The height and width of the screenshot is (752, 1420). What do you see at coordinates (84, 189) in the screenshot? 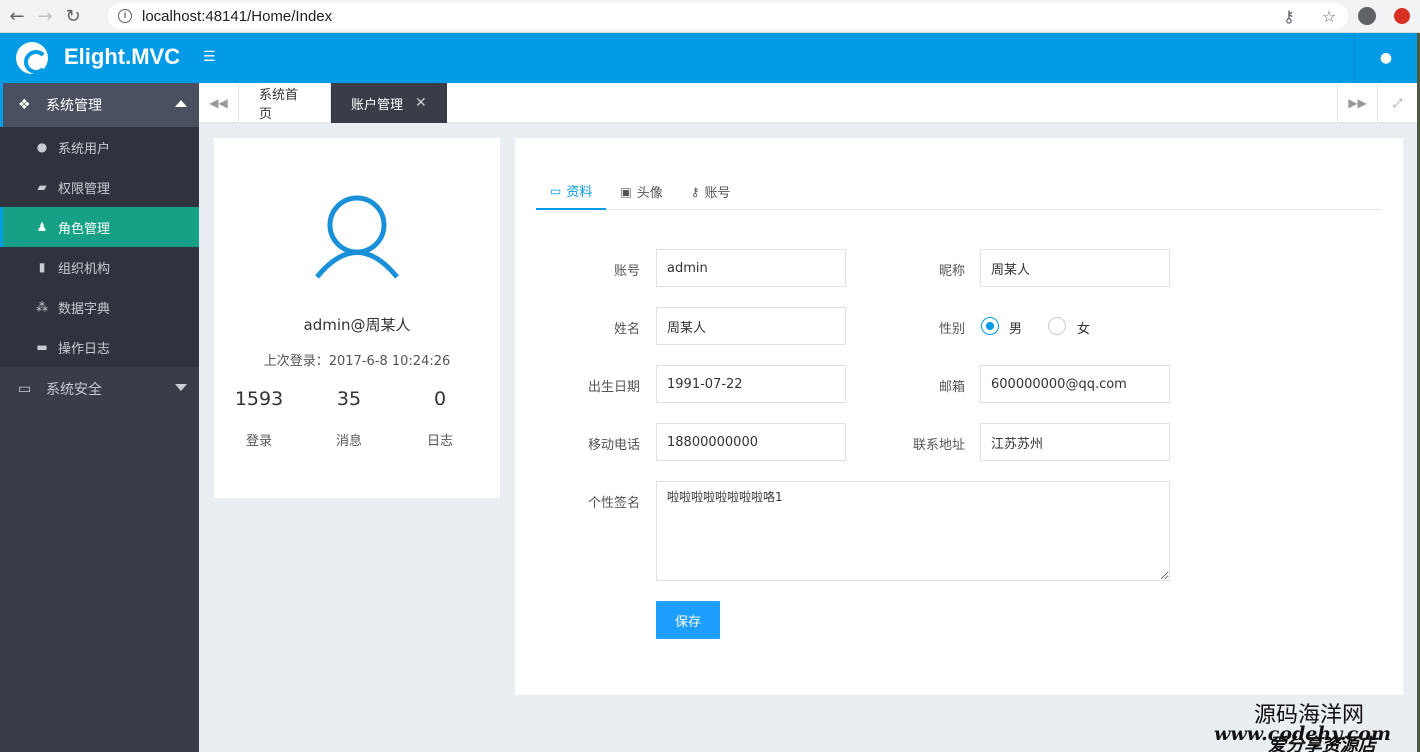
I see `sidebar-item-label: 权限管理` at bounding box center [84, 189].